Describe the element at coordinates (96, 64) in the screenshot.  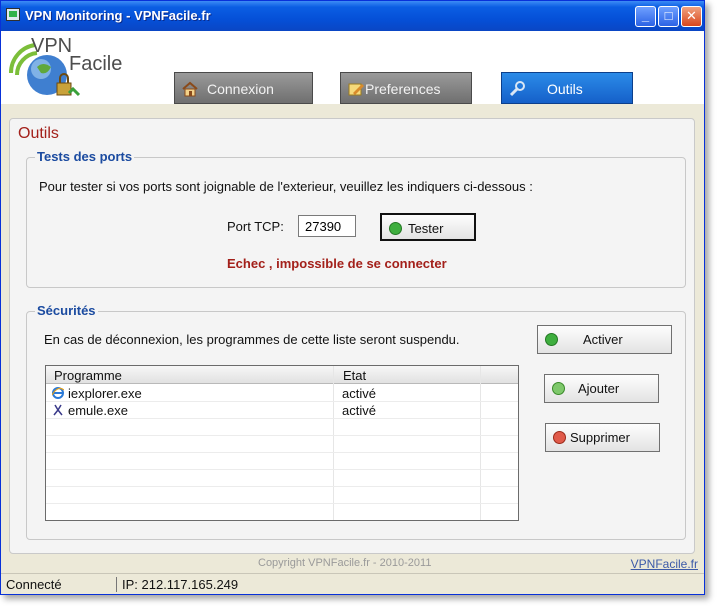
I see `logo-text-facile: Facile` at that location.